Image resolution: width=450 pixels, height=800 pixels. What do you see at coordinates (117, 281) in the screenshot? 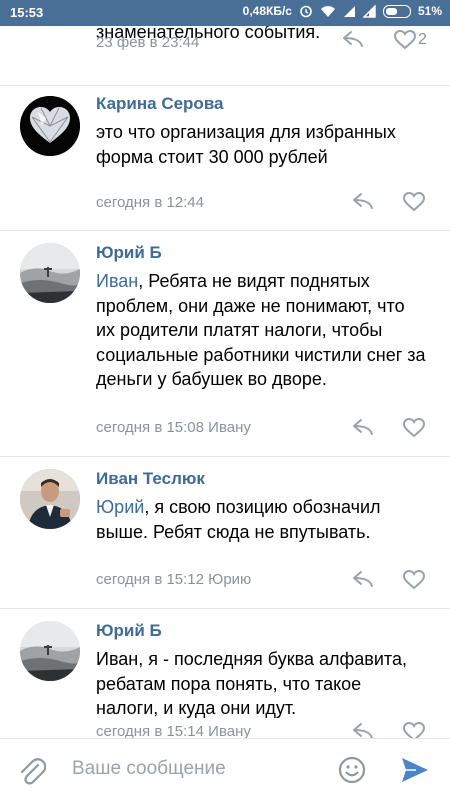
I see `mention-link: Иван` at bounding box center [117, 281].